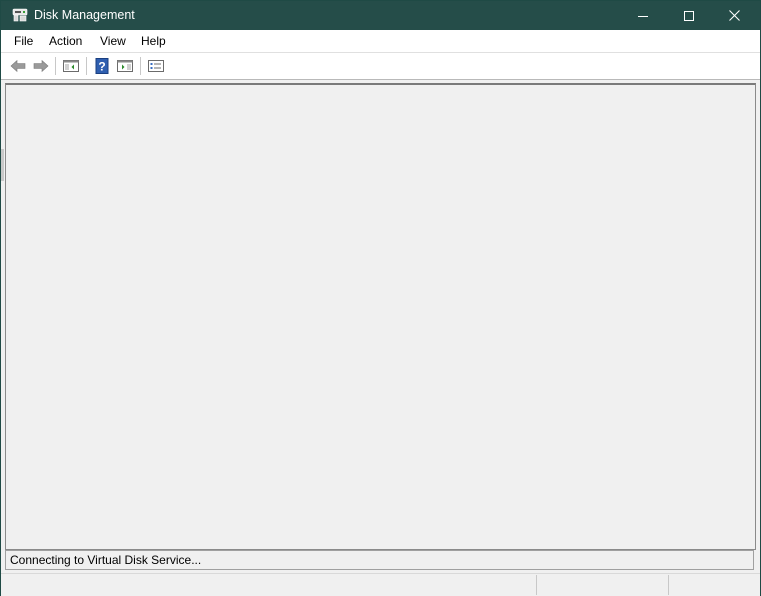 The height and width of the screenshot is (596, 761). I want to click on properties-icon, so click(156, 66).